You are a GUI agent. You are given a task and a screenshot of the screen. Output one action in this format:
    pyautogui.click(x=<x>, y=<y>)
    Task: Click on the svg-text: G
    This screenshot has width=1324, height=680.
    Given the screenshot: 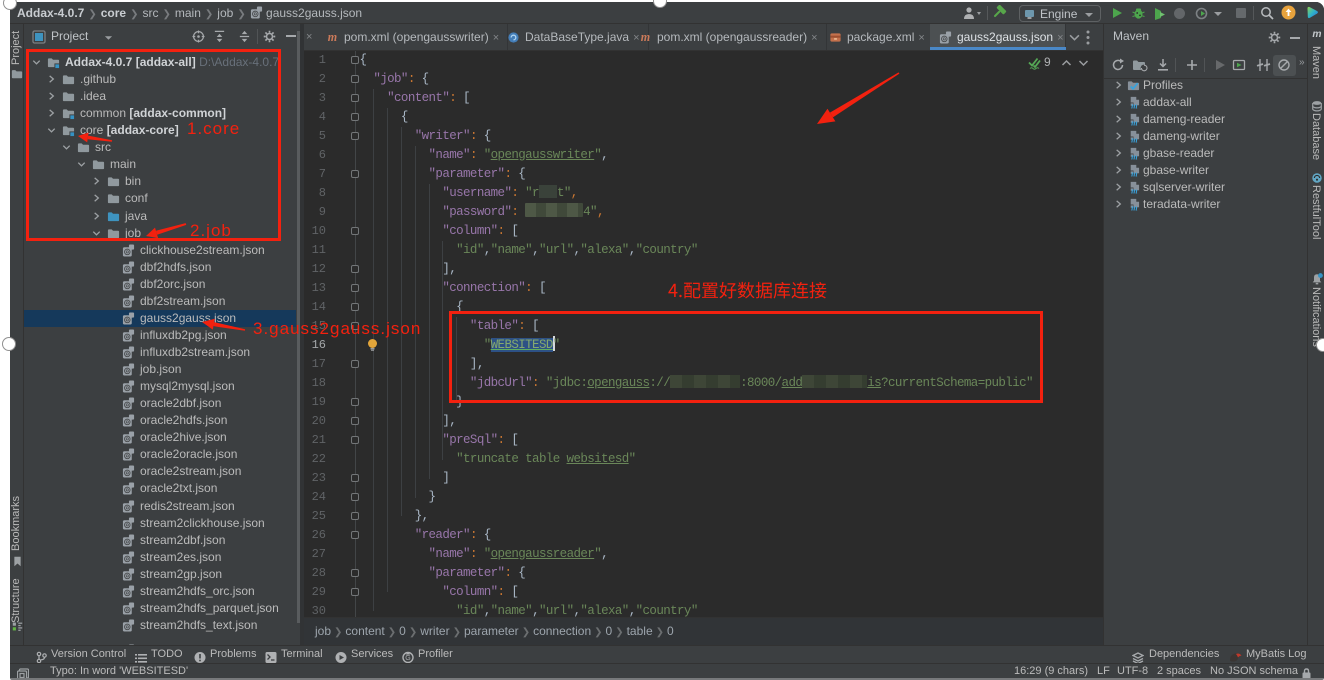 What is the action you would take?
    pyautogui.click(x=407, y=658)
    